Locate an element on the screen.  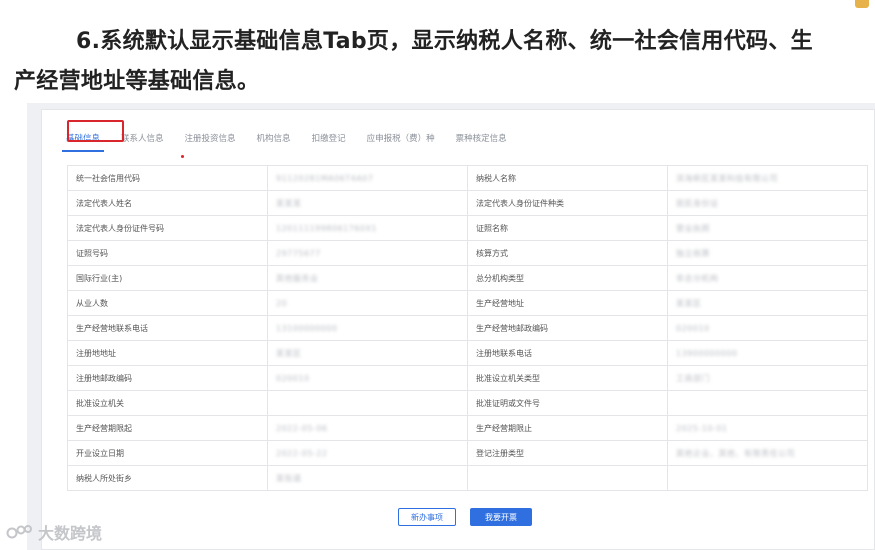
field-value: 独立核算 is located at coordinates (767, 253).